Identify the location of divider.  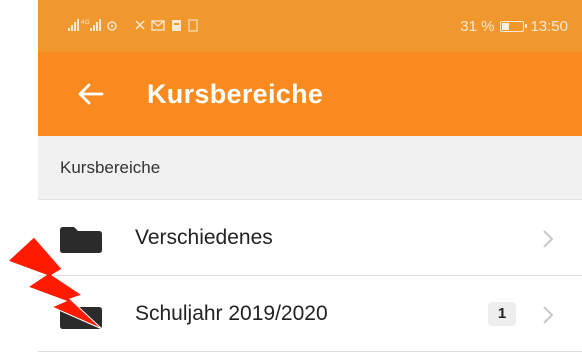
(310, 351).